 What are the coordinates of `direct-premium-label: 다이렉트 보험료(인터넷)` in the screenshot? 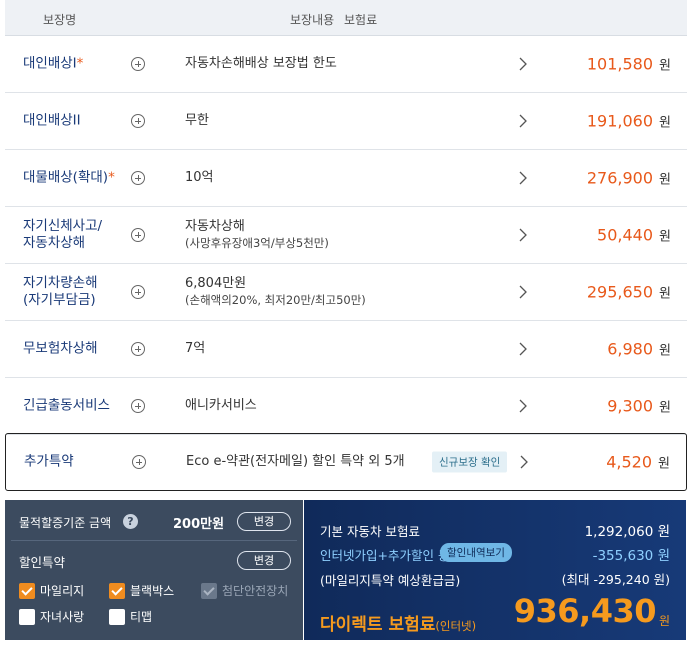 It's located at (398, 625).